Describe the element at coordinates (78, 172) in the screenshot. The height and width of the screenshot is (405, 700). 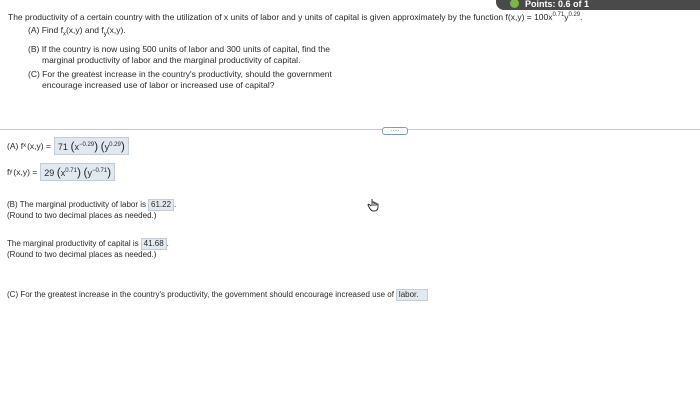
I see `fy-answer-box: 29 (x0.71) (y−0.71)` at that location.